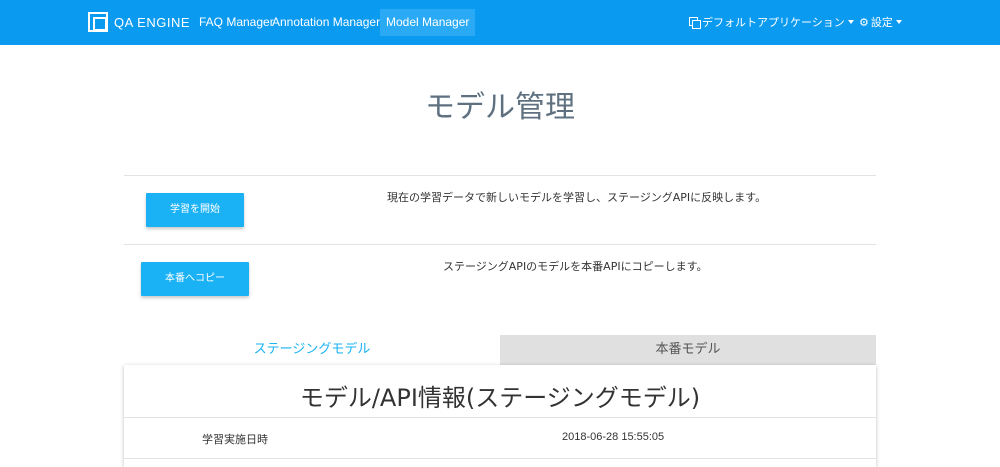 Image resolution: width=1000 pixels, height=467 pixels. I want to click on copy-to-production-description: ステージングAPIのモデルを本番APIにコピーします。, so click(575, 266).